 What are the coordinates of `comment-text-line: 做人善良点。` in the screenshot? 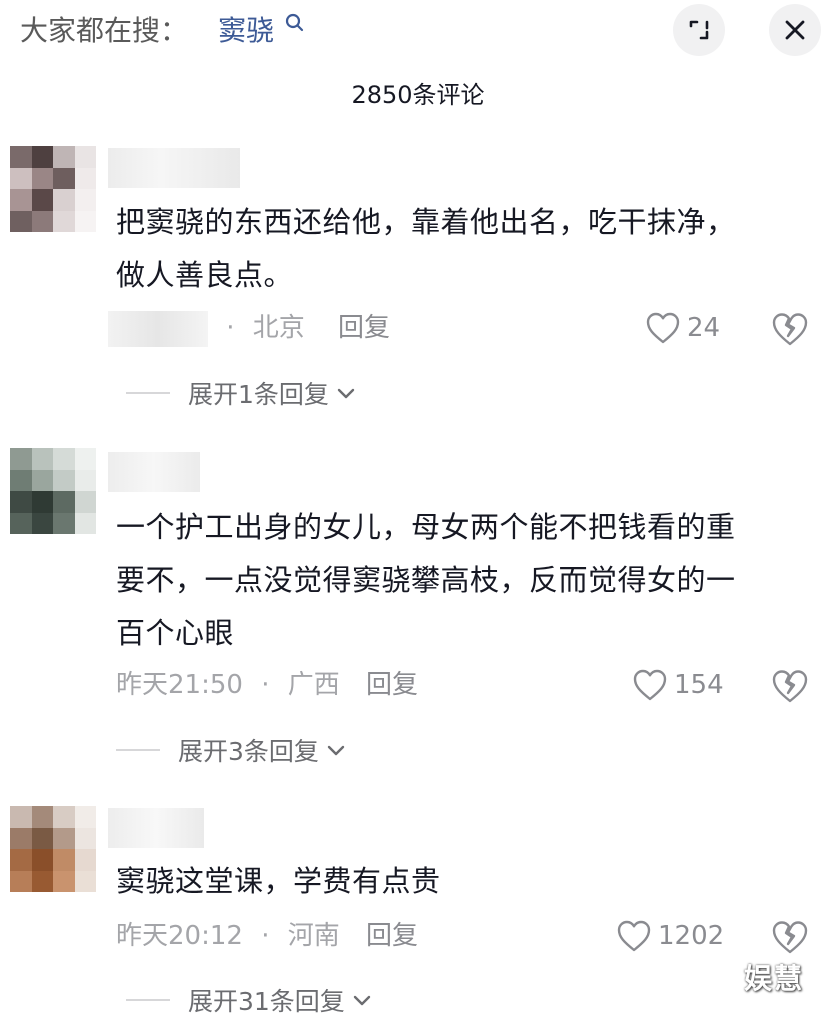 It's located at (205, 275).